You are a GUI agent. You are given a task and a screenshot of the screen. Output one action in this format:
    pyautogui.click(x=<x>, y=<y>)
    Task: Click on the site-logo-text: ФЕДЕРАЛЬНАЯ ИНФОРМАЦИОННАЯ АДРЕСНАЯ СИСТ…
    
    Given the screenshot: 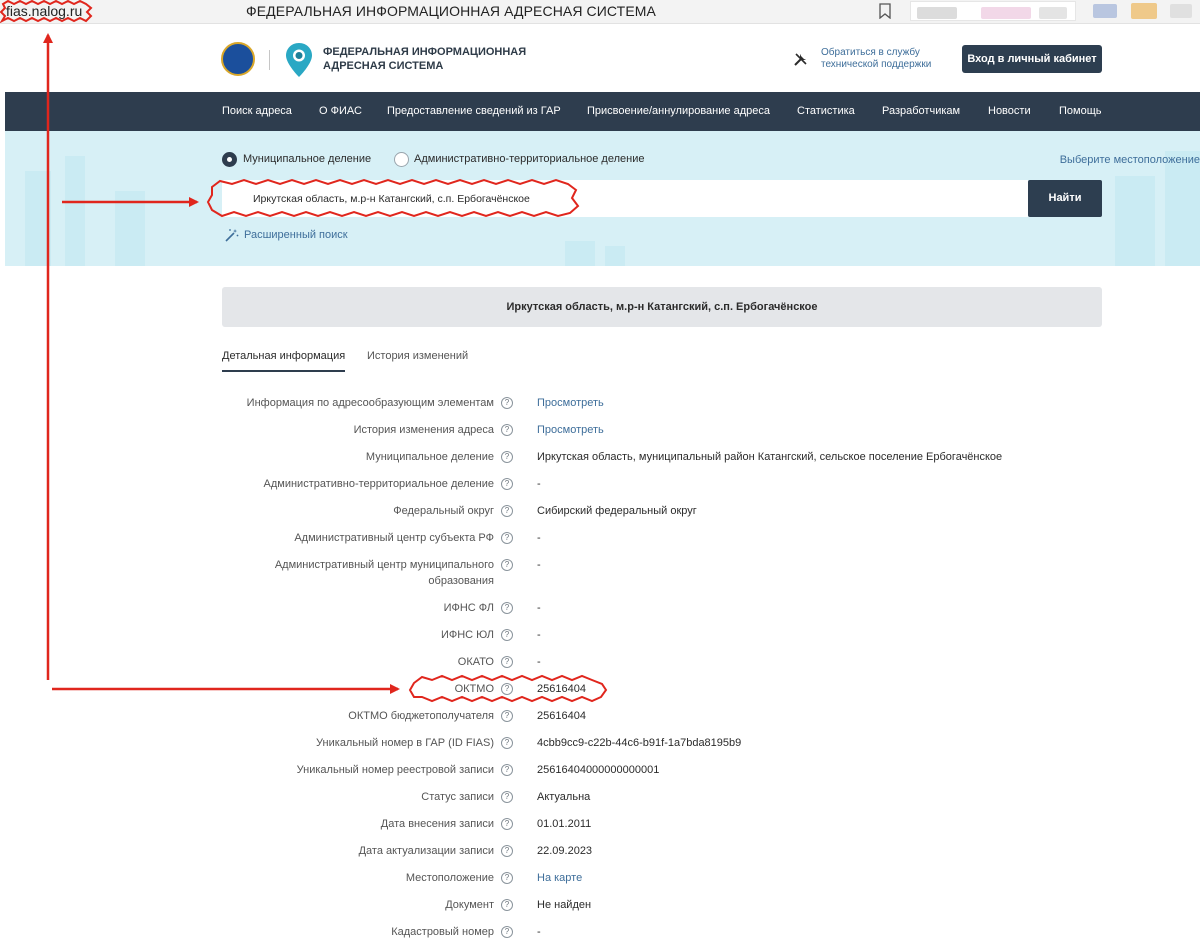 What is the action you would take?
    pyautogui.click(x=433, y=59)
    